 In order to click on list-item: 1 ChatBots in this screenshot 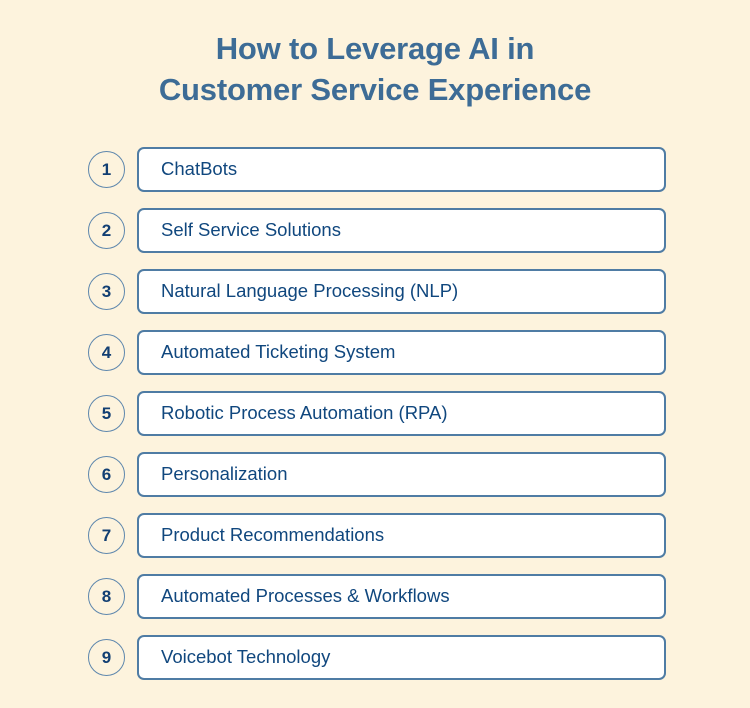, I will do `click(377, 169)`.